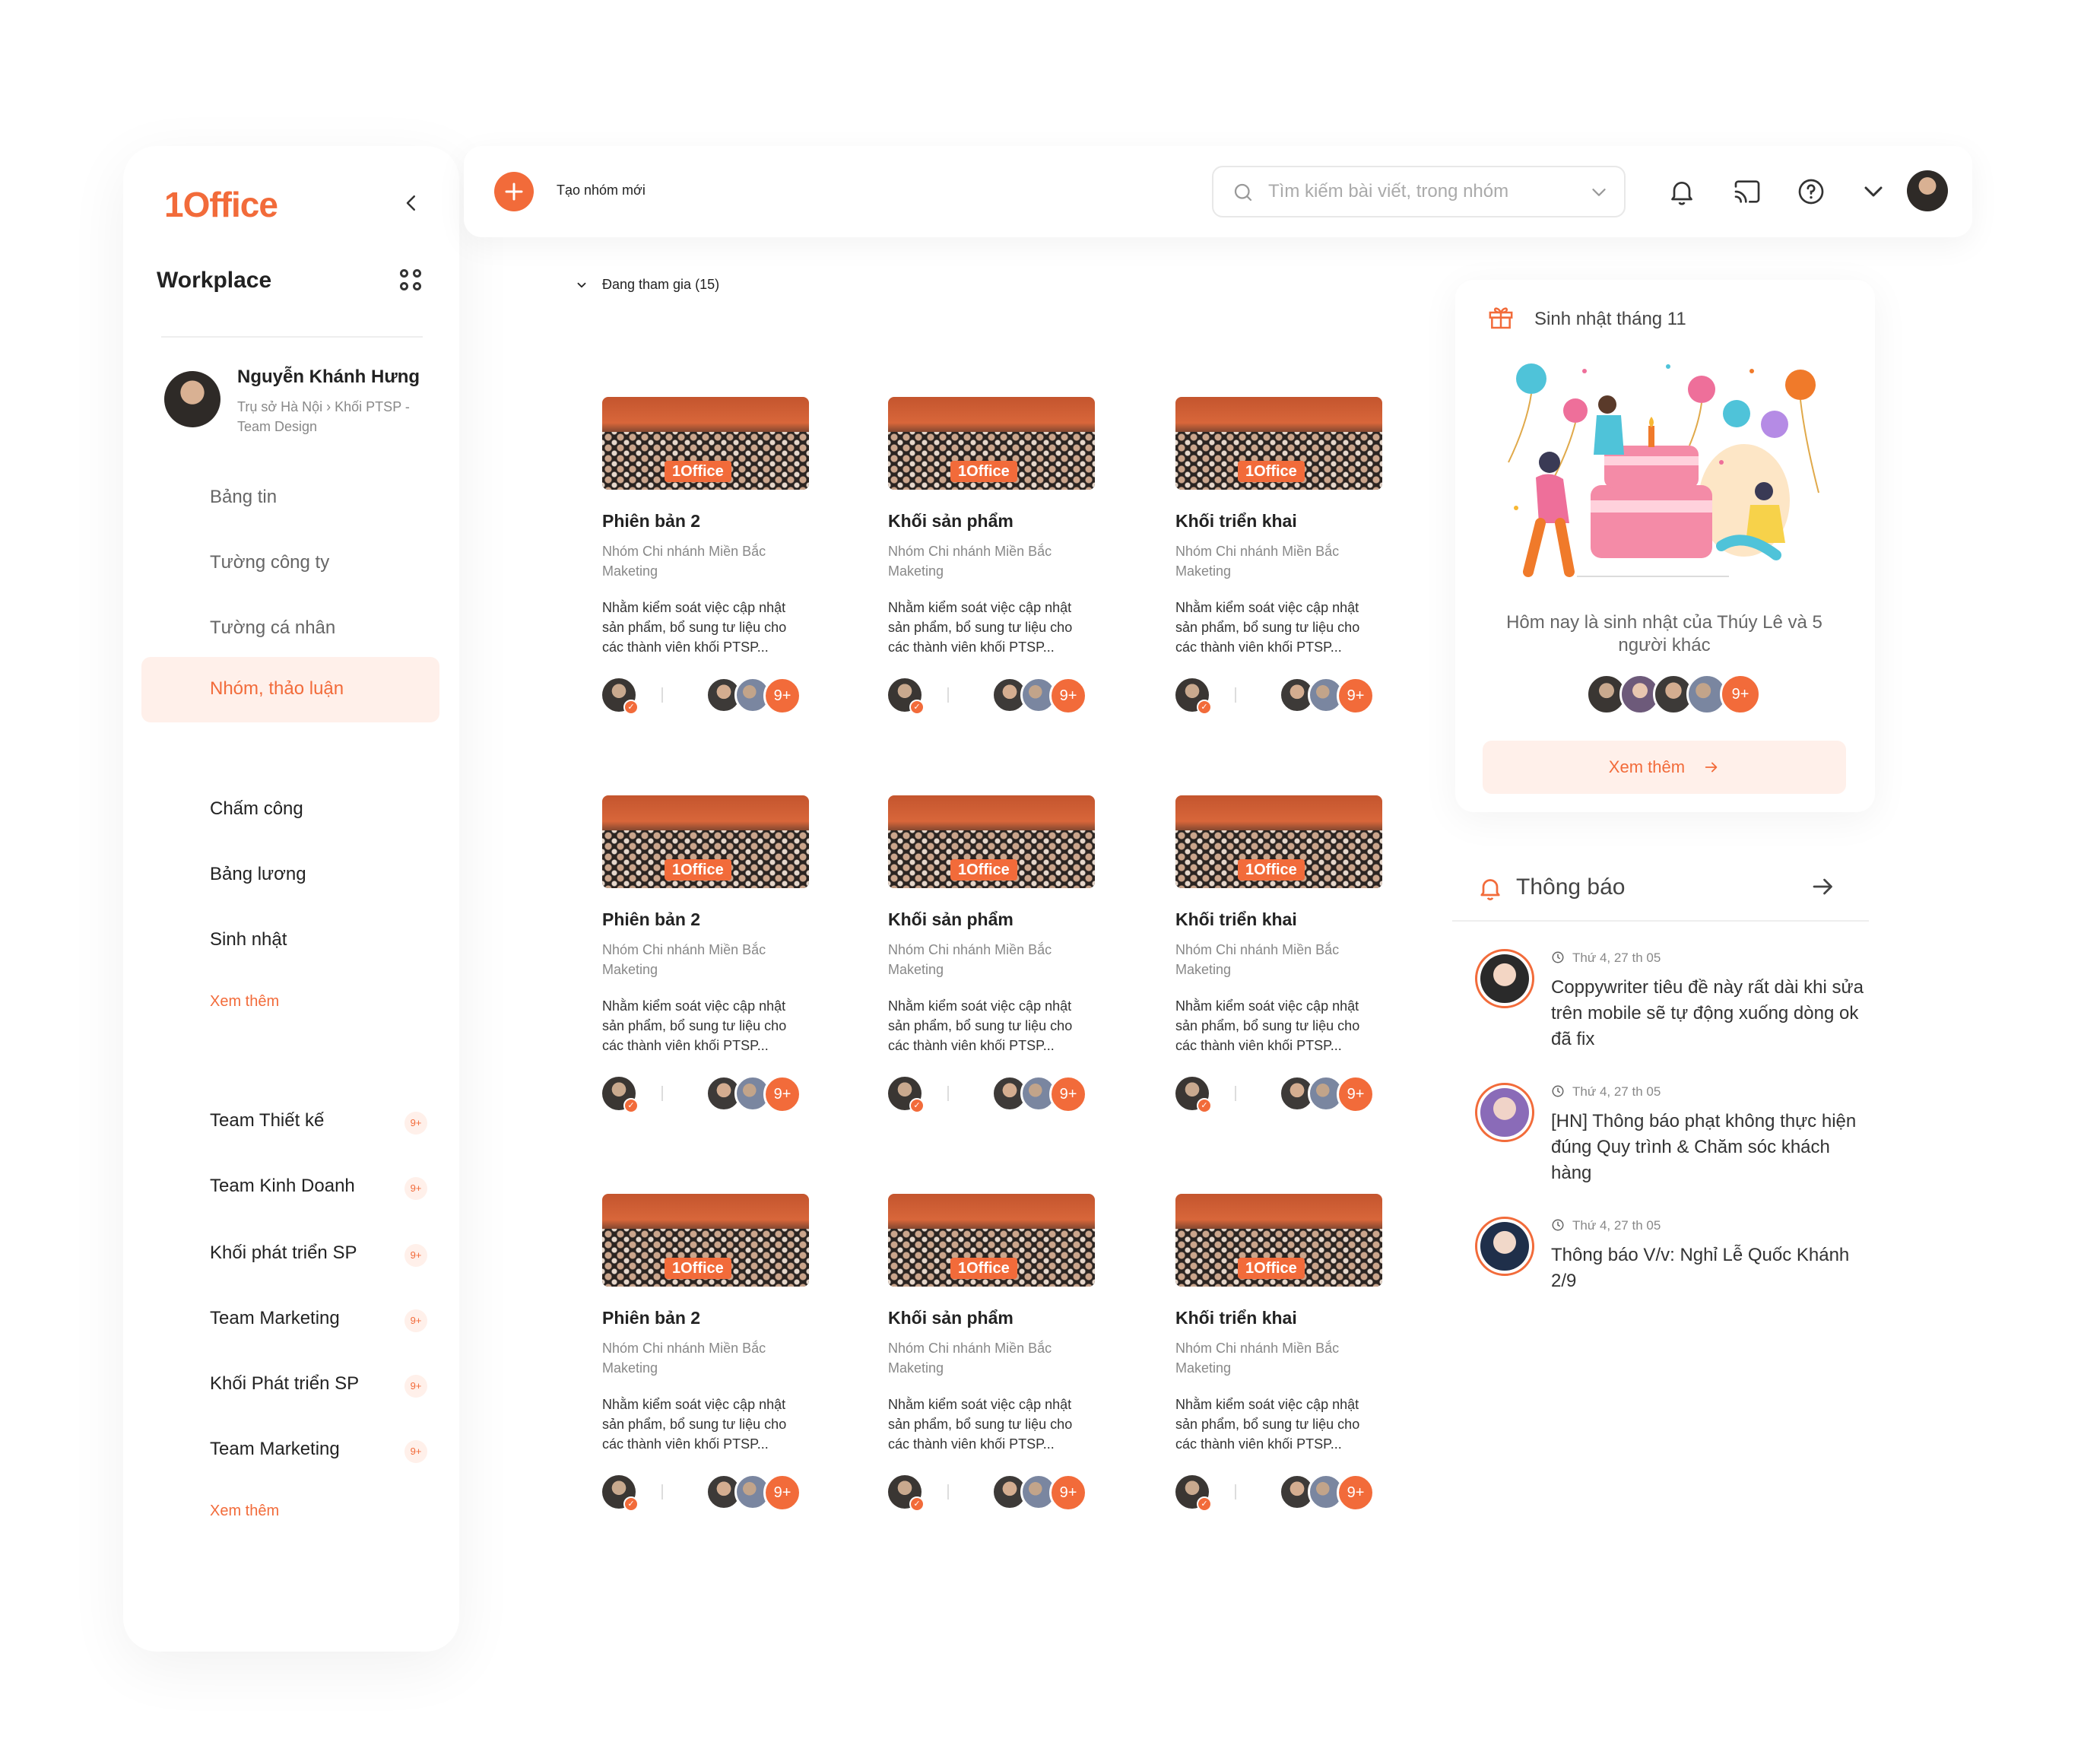  What do you see at coordinates (1243, 192) in the screenshot?
I see `search-icon` at bounding box center [1243, 192].